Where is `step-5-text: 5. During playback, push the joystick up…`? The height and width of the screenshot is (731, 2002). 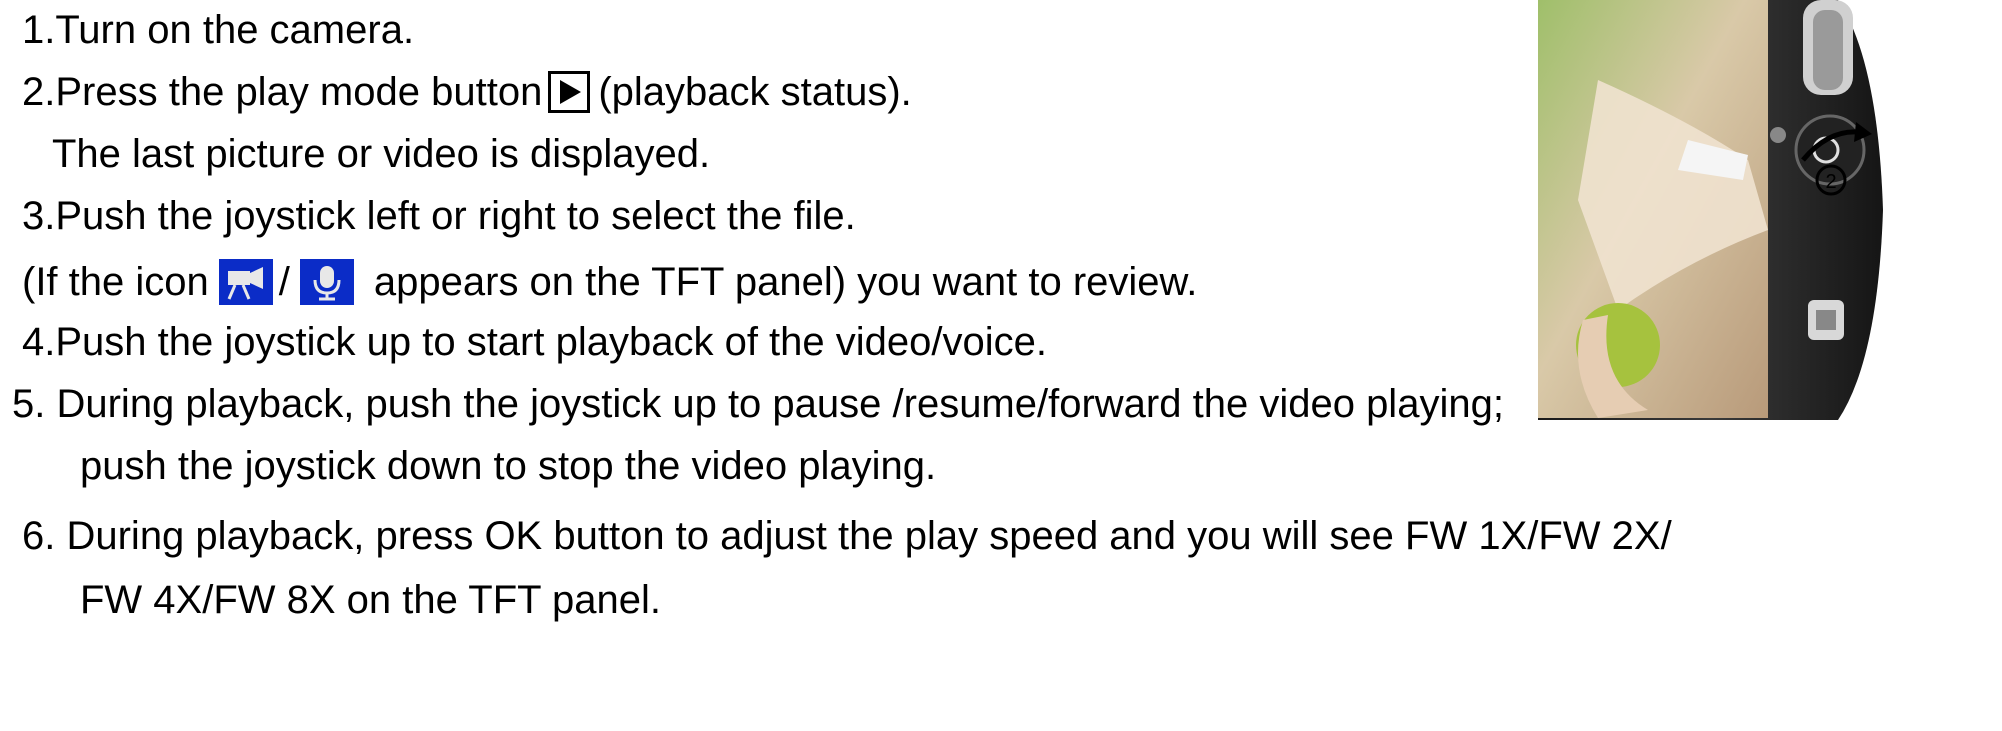 step-5-text: 5. During playback, push the joystick up… is located at coordinates (758, 404).